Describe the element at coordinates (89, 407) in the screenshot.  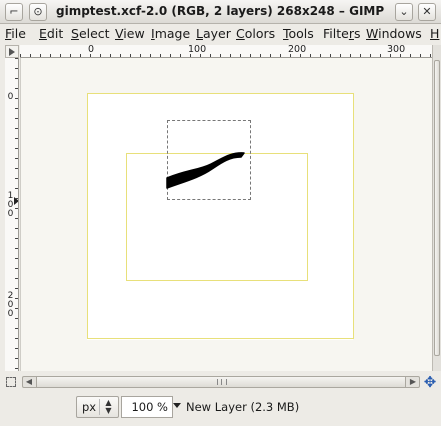
I see `unit-value: px` at that location.